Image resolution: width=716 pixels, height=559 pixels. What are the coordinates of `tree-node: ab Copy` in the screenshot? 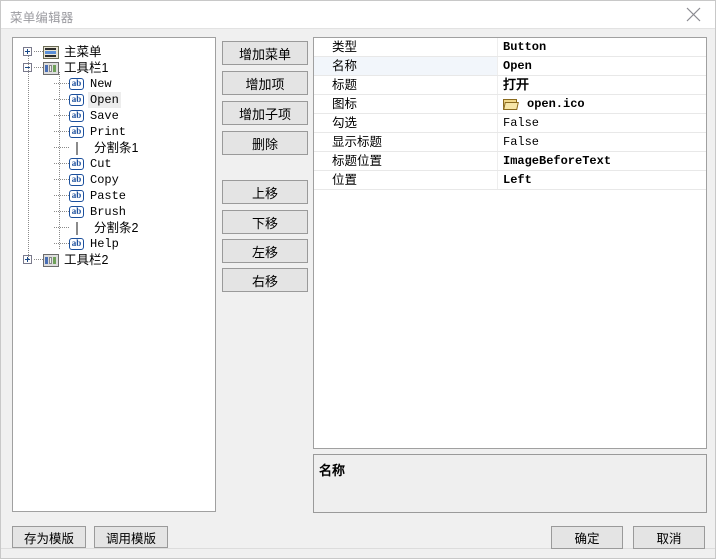 It's located at (114, 180).